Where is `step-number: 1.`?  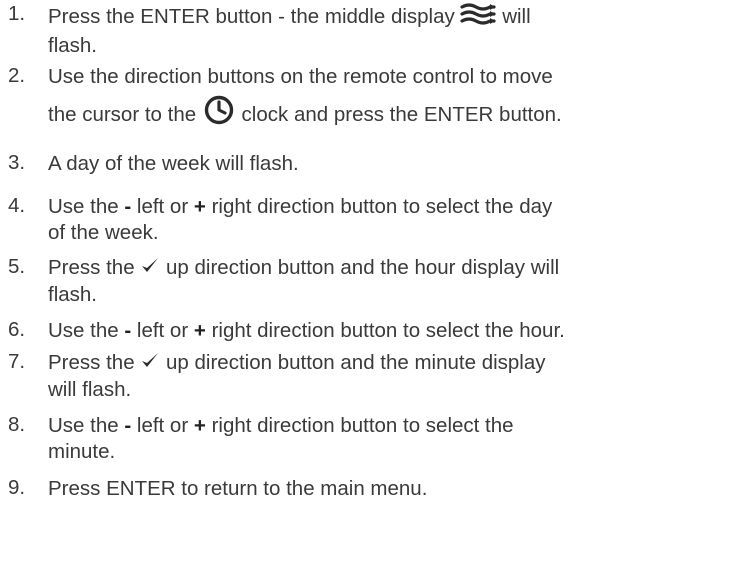 step-number: 1. is located at coordinates (17, 13).